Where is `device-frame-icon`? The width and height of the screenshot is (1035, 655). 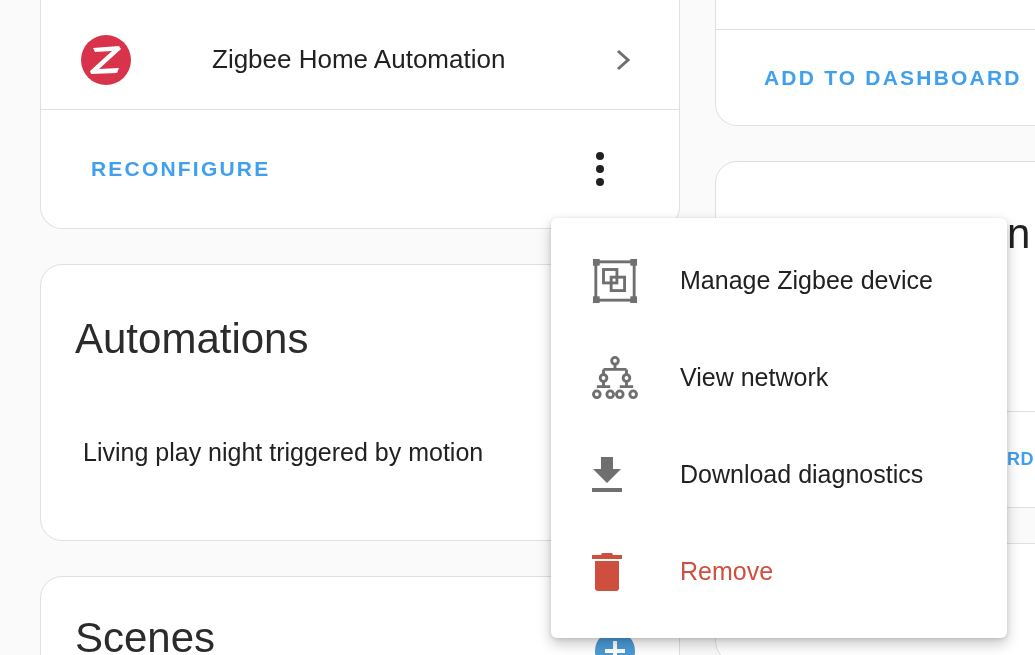 device-frame-icon is located at coordinates (615, 280).